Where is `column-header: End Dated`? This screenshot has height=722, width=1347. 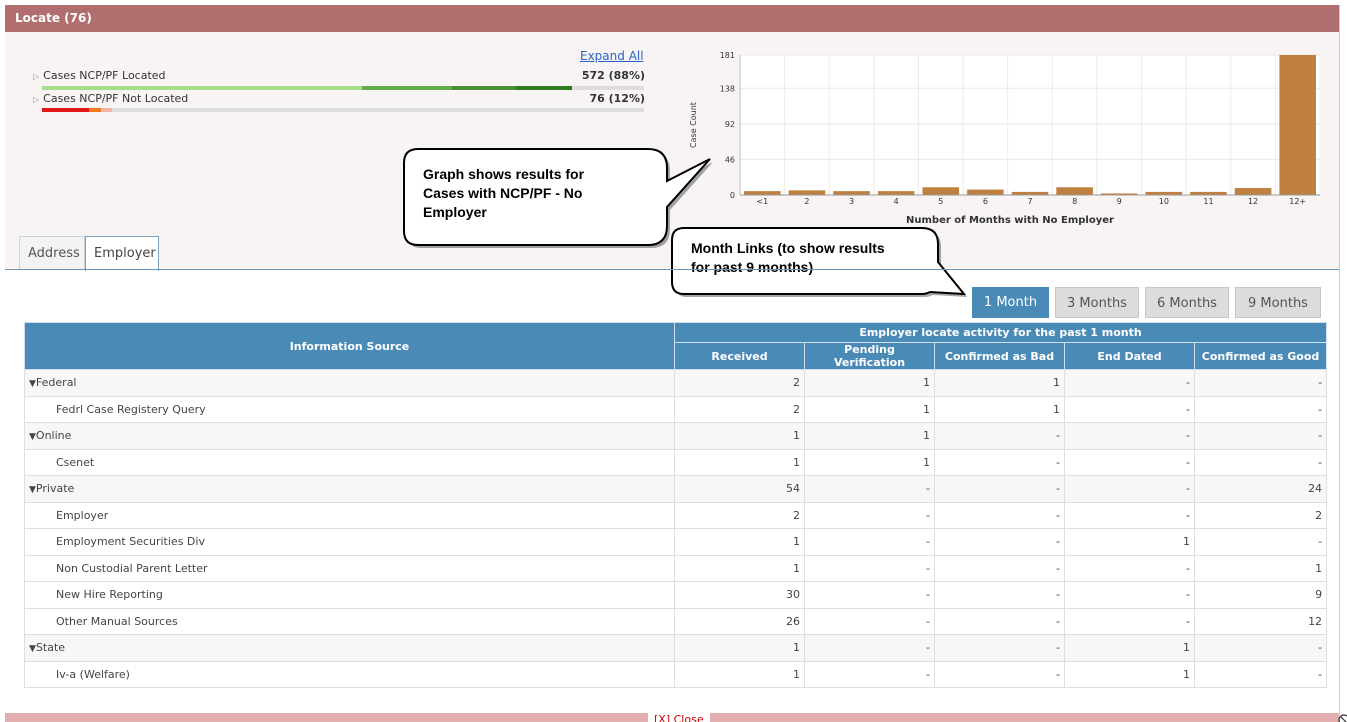 column-header: End Dated is located at coordinates (1129, 356).